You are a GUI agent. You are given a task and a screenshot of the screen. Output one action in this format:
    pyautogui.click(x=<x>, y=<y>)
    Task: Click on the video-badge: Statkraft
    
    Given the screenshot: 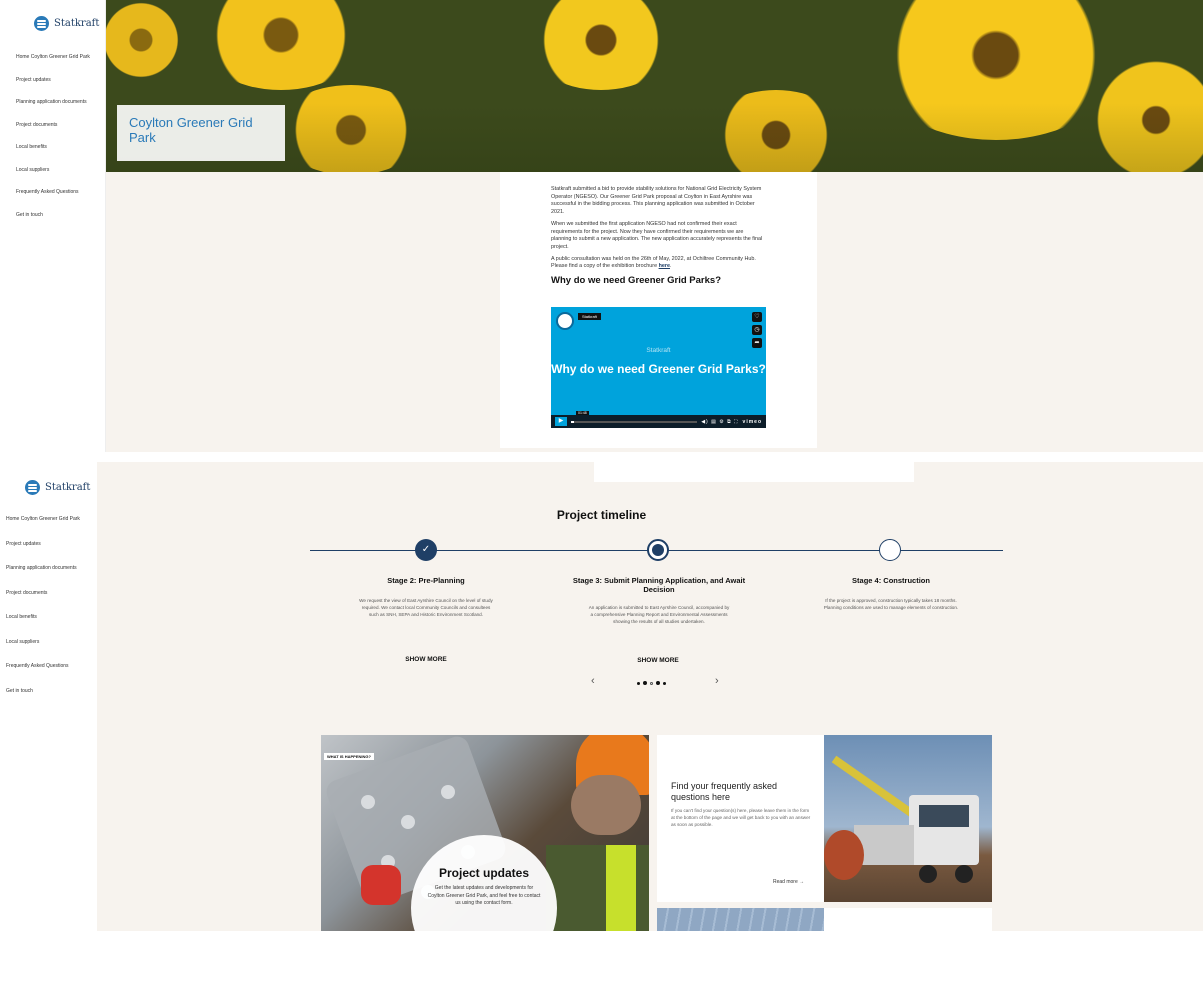 What is the action you would take?
    pyautogui.click(x=589, y=316)
    